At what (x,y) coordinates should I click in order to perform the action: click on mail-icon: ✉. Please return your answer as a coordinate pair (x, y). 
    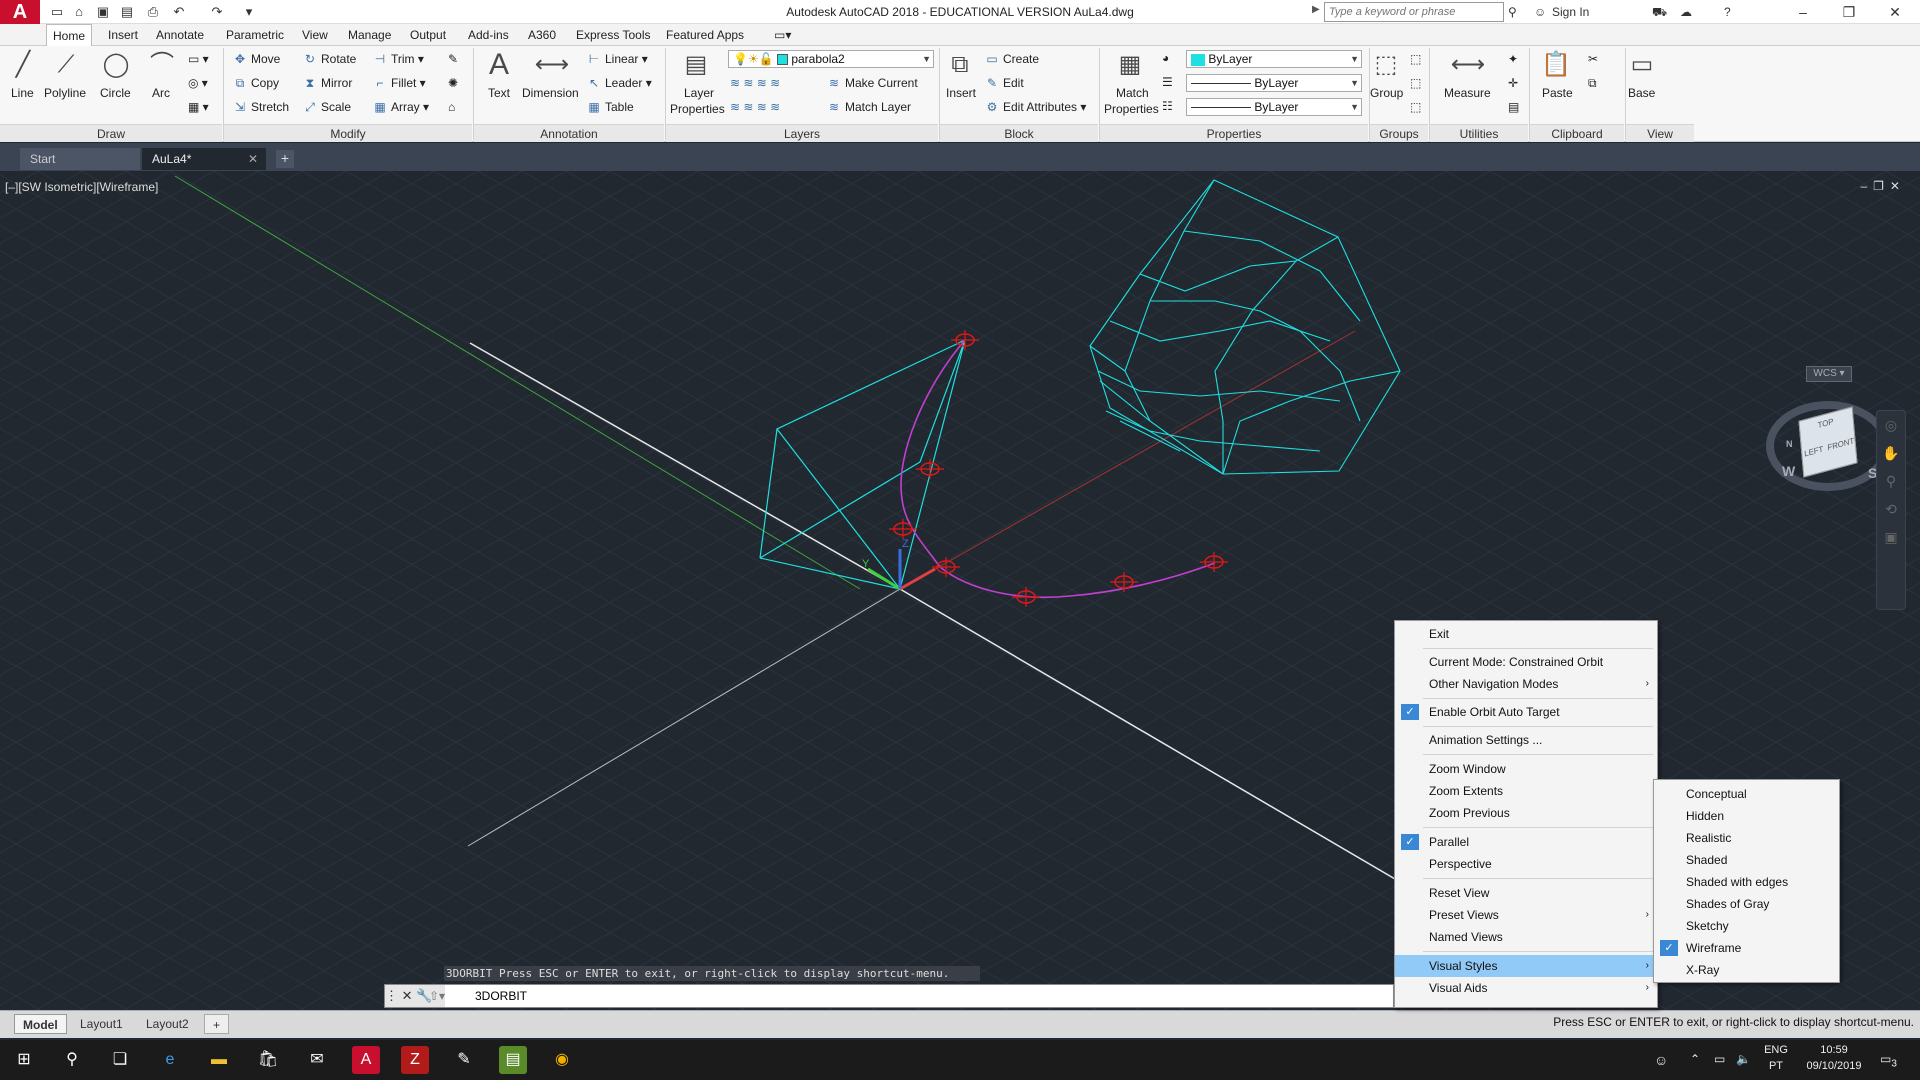
    Looking at the image, I should click on (317, 1060).